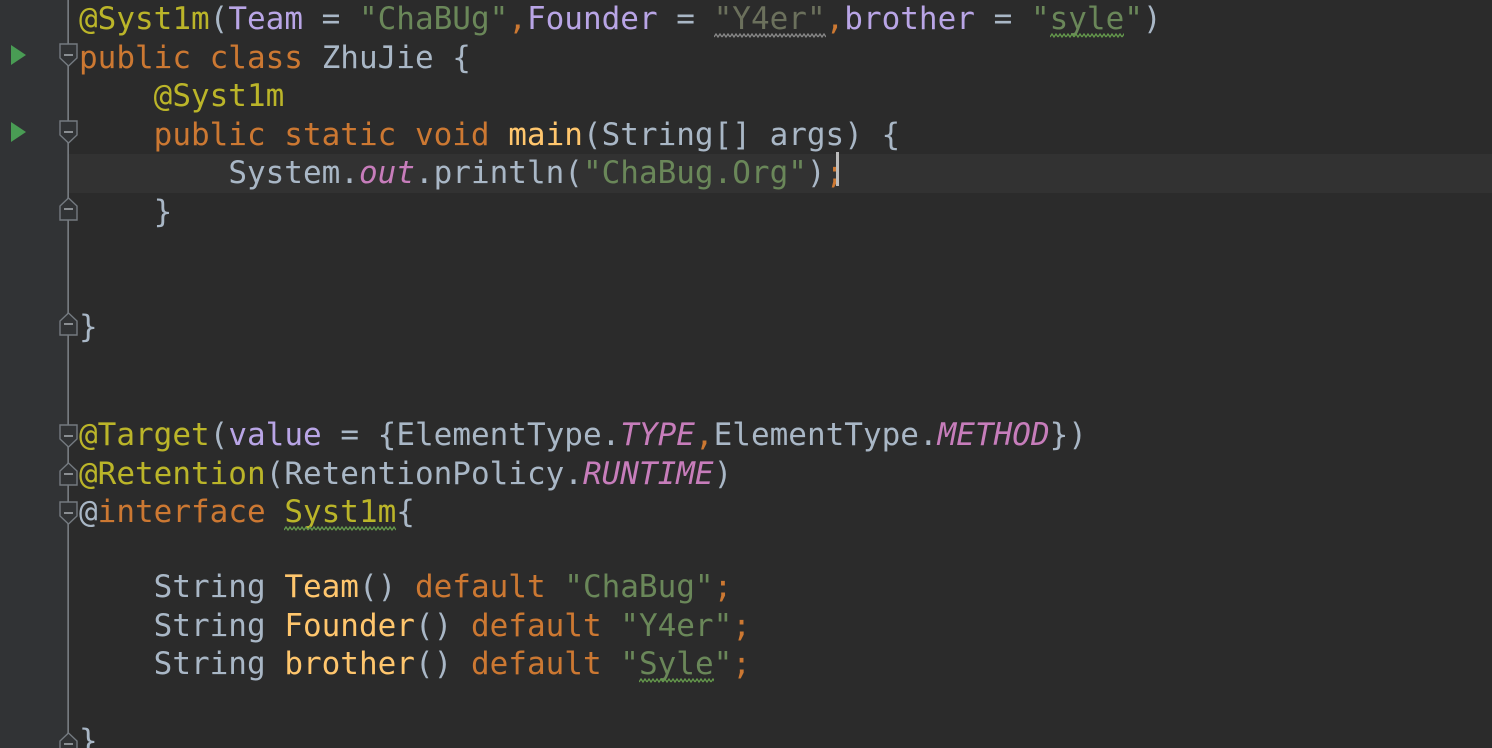  I want to click on code-line-text: System.out.println("ChaBug.Org");, so click(422, 173).